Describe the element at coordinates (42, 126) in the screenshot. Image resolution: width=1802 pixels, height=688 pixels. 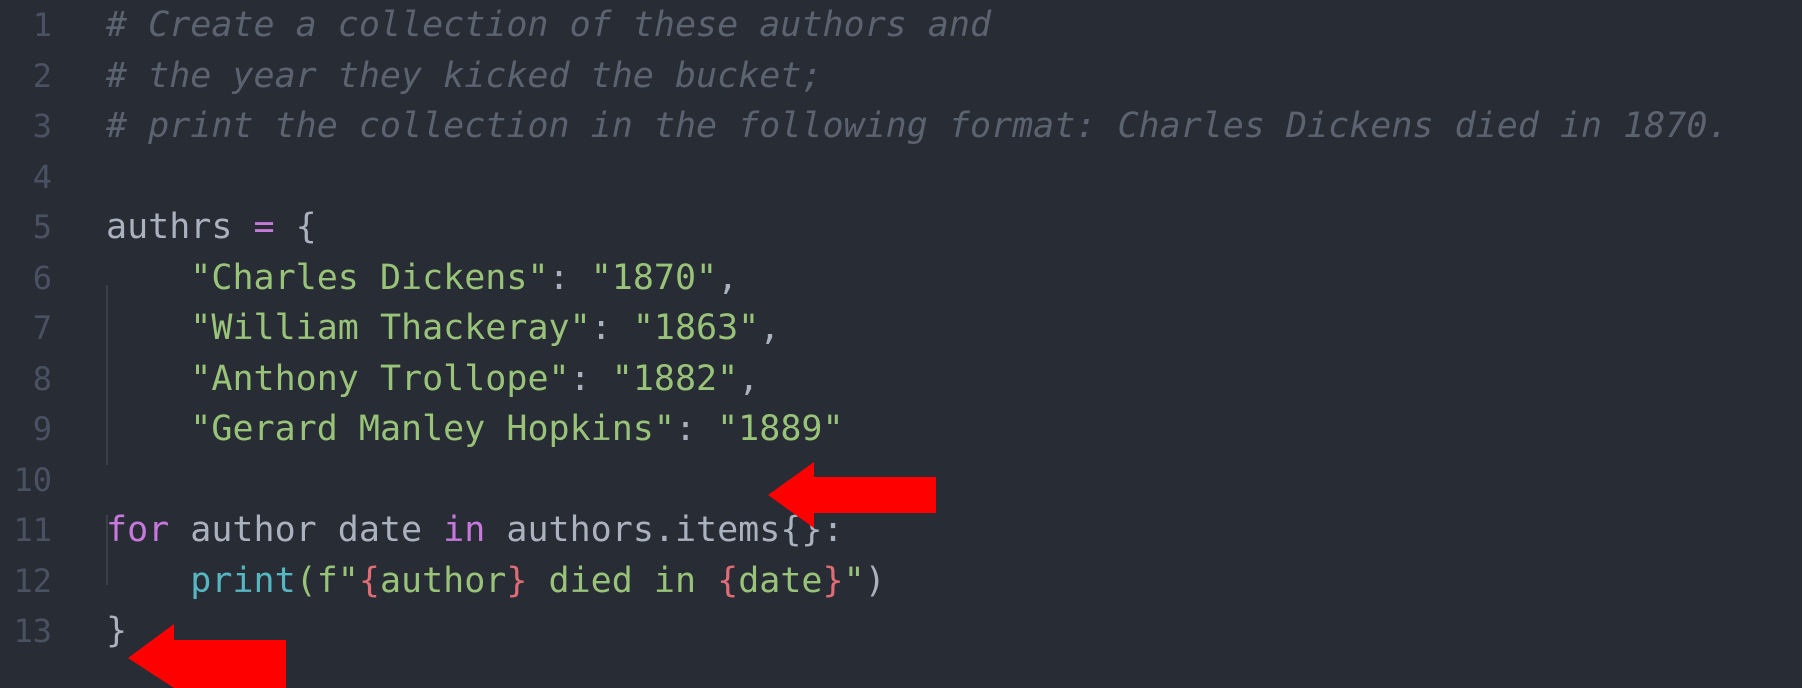
I see `line-number: 3` at that location.